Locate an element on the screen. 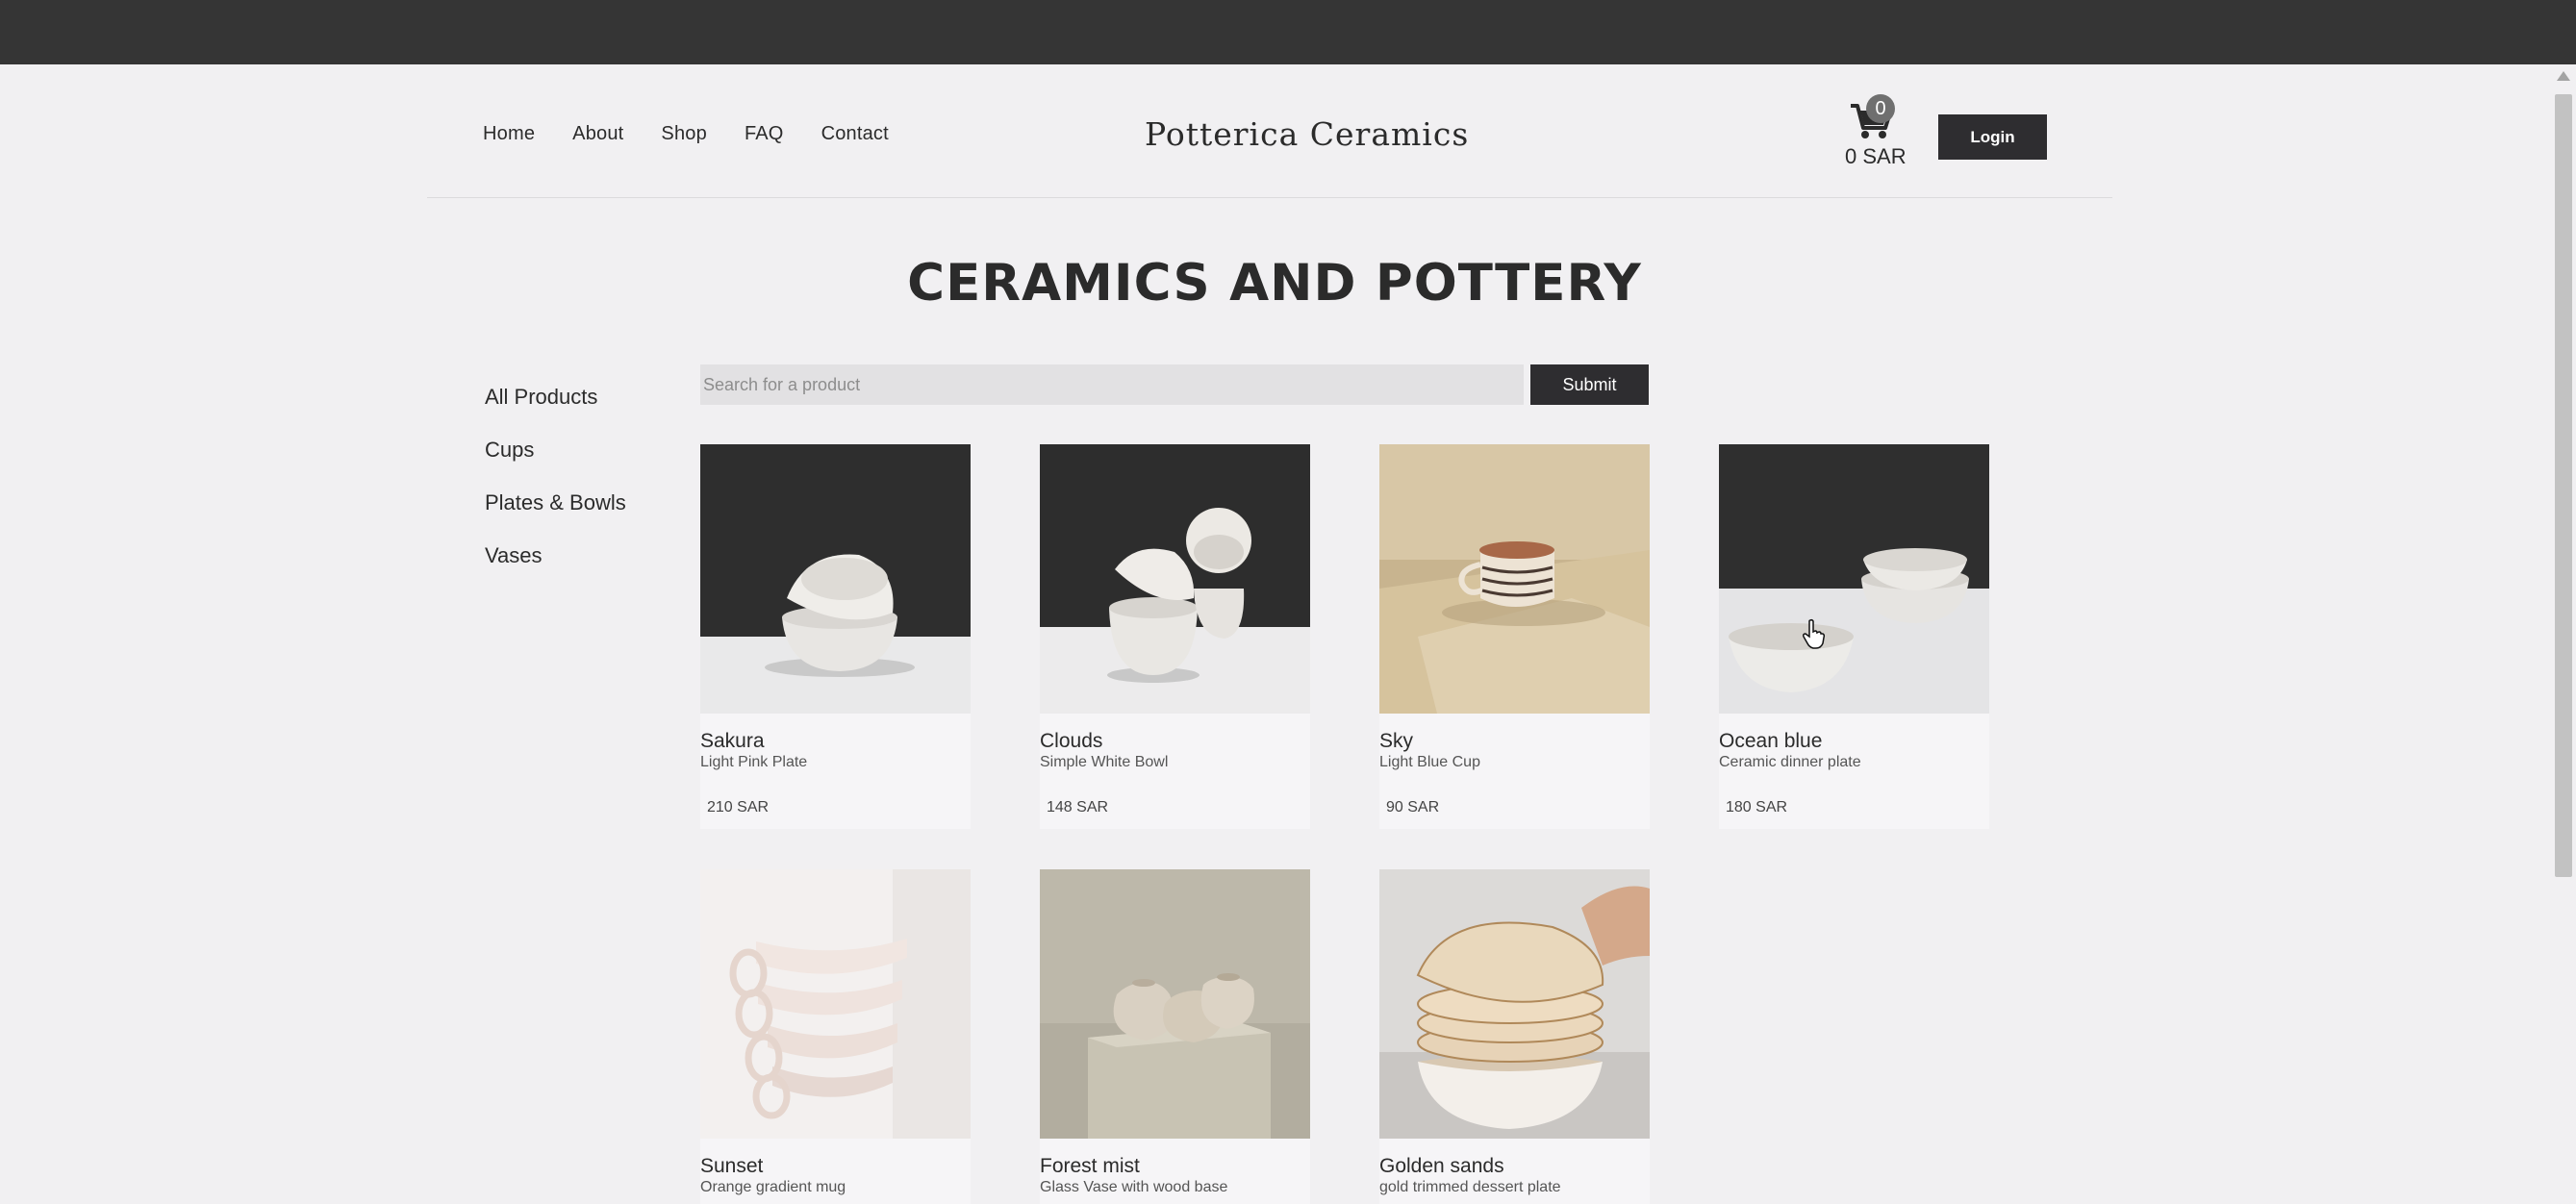 This screenshot has height=1204, width=2576. product-description: Orange gradient mug is located at coordinates (773, 1187).